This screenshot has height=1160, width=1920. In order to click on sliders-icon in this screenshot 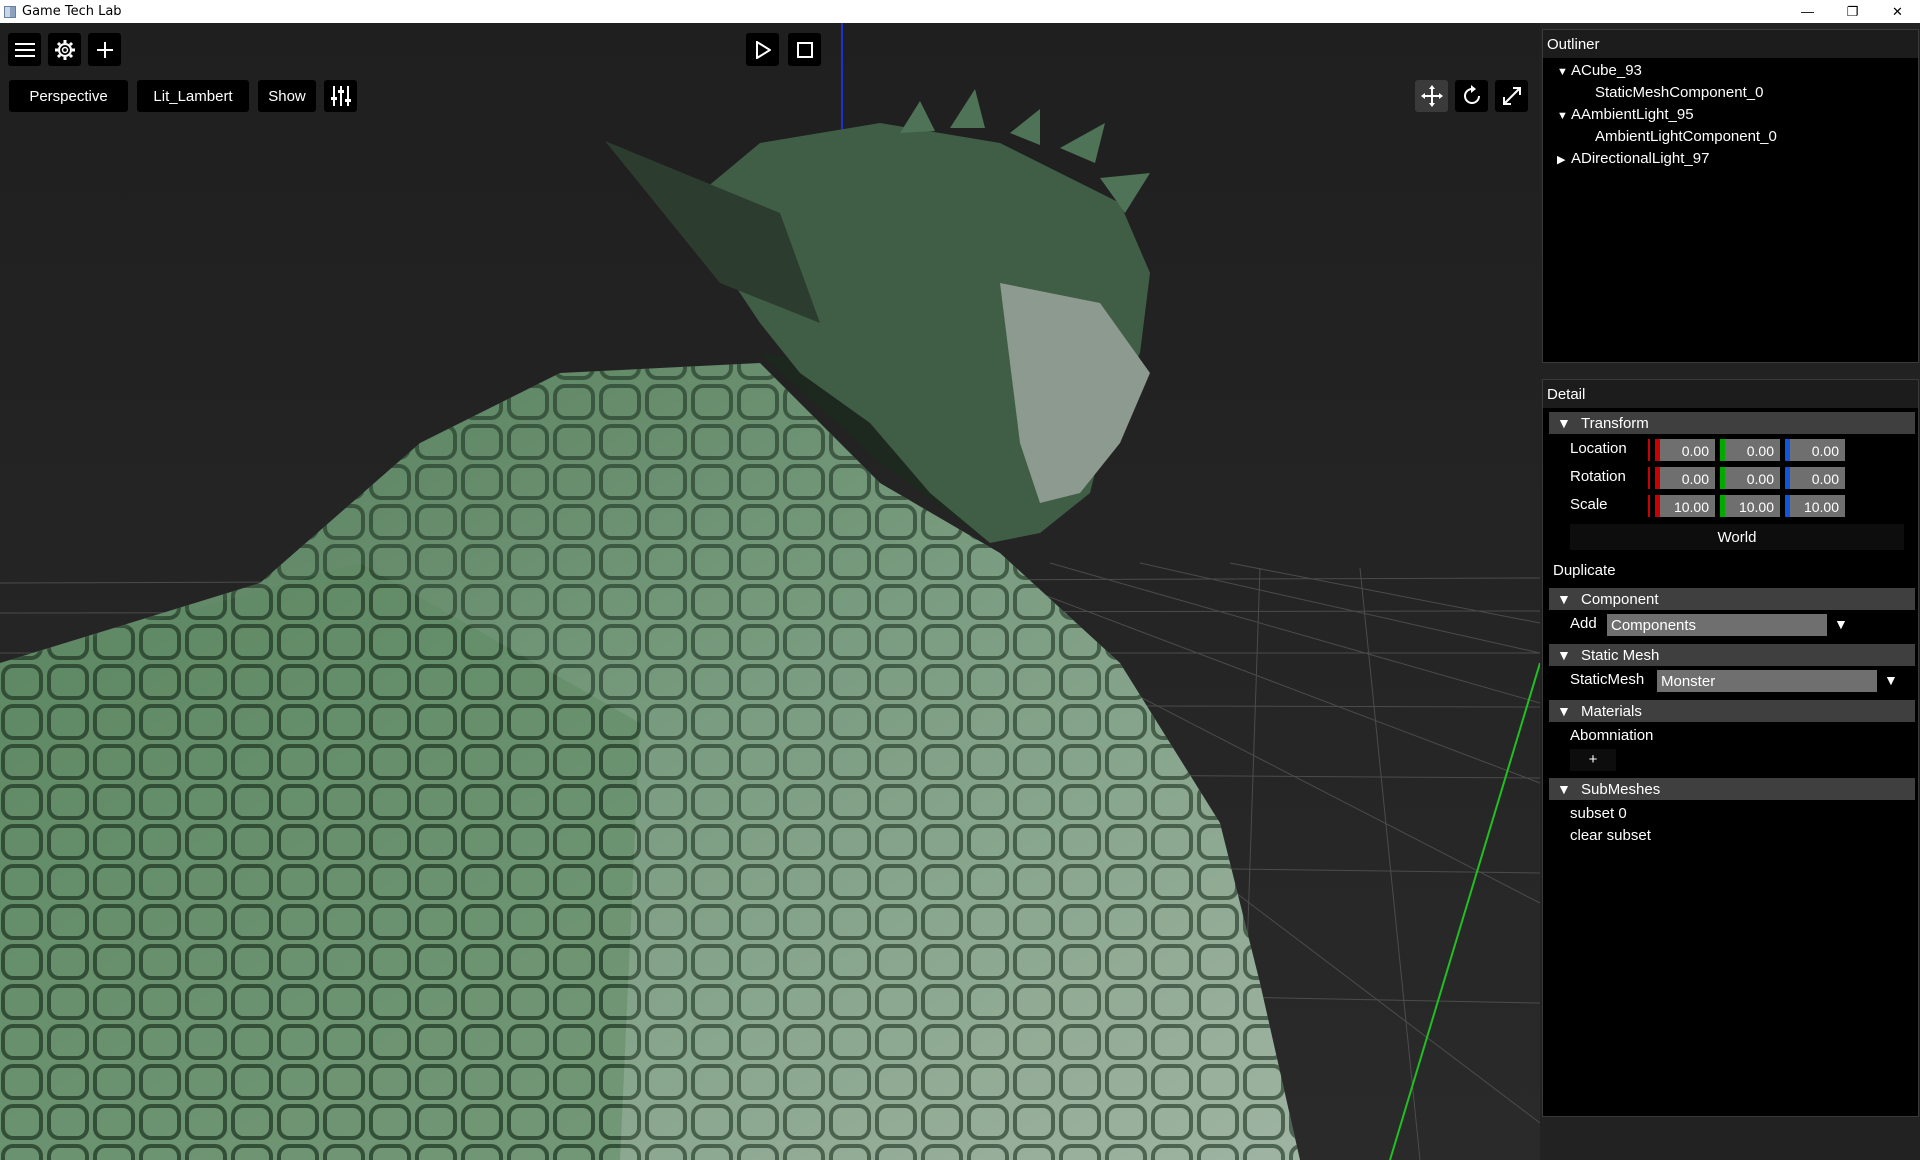, I will do `click(340, 96)`.